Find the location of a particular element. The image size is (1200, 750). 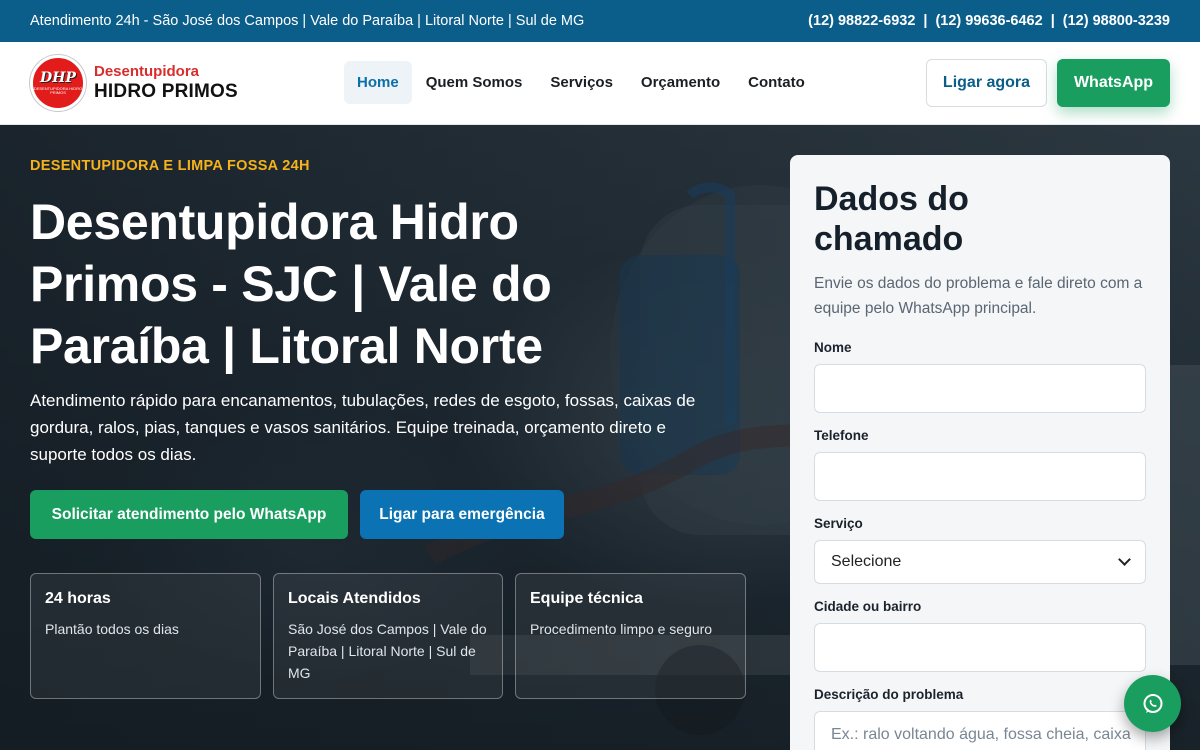

service-selected-value: Selecione is located at coordinates (866, 561).